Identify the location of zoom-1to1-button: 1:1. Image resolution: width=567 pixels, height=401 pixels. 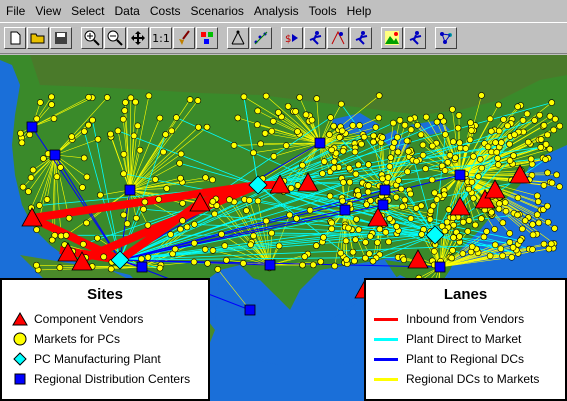
(161, 38).